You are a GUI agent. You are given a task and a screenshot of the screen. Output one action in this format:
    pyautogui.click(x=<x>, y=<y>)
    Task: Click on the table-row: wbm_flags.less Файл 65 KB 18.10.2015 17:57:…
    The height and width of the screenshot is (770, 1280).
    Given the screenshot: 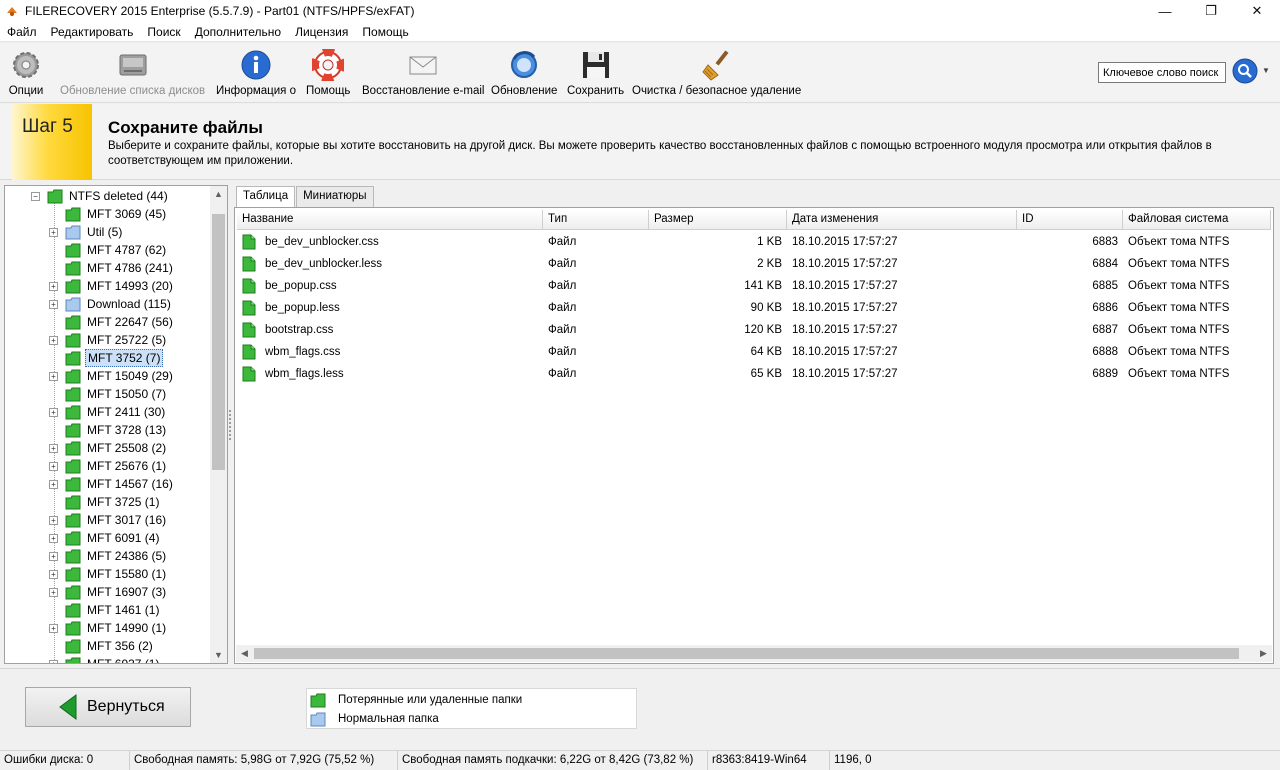 What is the action you would take?
    pyautogui.click(x=754, y=374)
    